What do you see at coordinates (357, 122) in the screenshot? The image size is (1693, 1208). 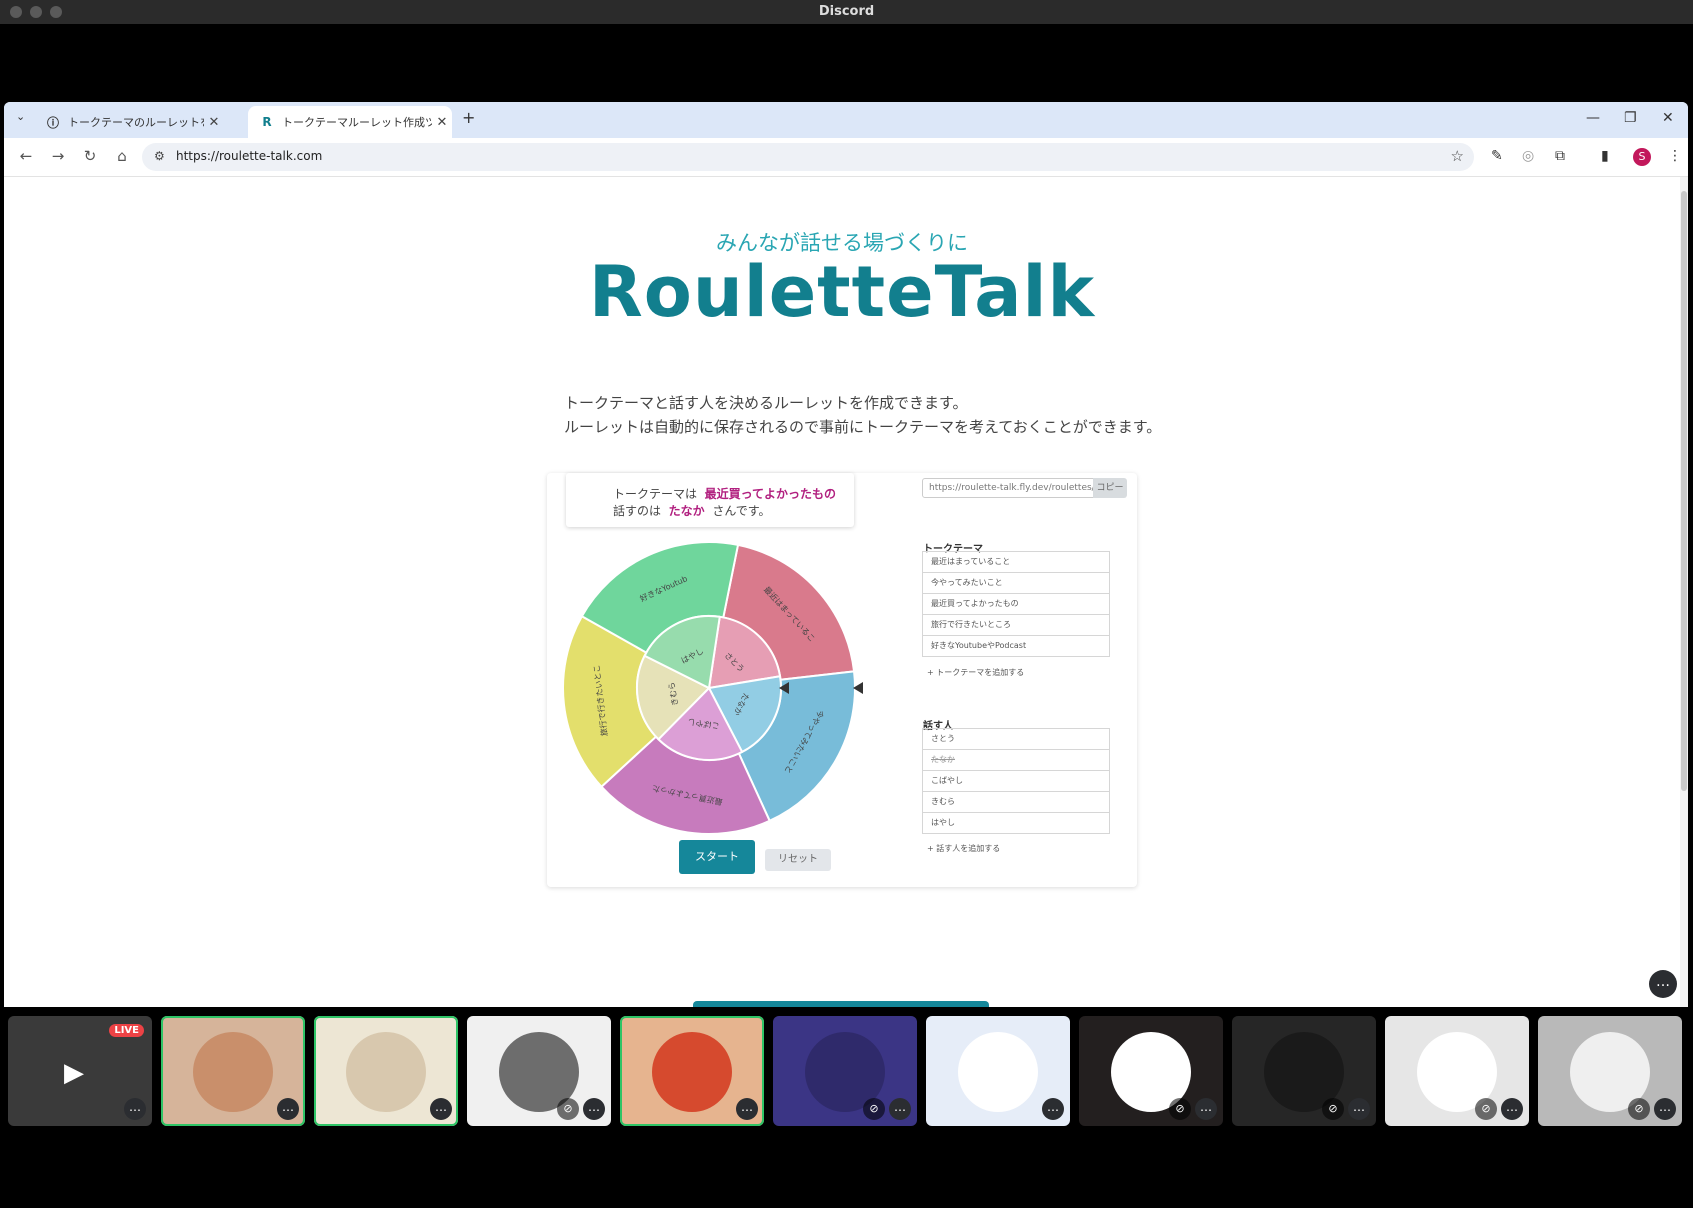 I see `tab-title: トークテーマルーレット作成ツール | RouletteTalk` at bounding box center [357, 122].